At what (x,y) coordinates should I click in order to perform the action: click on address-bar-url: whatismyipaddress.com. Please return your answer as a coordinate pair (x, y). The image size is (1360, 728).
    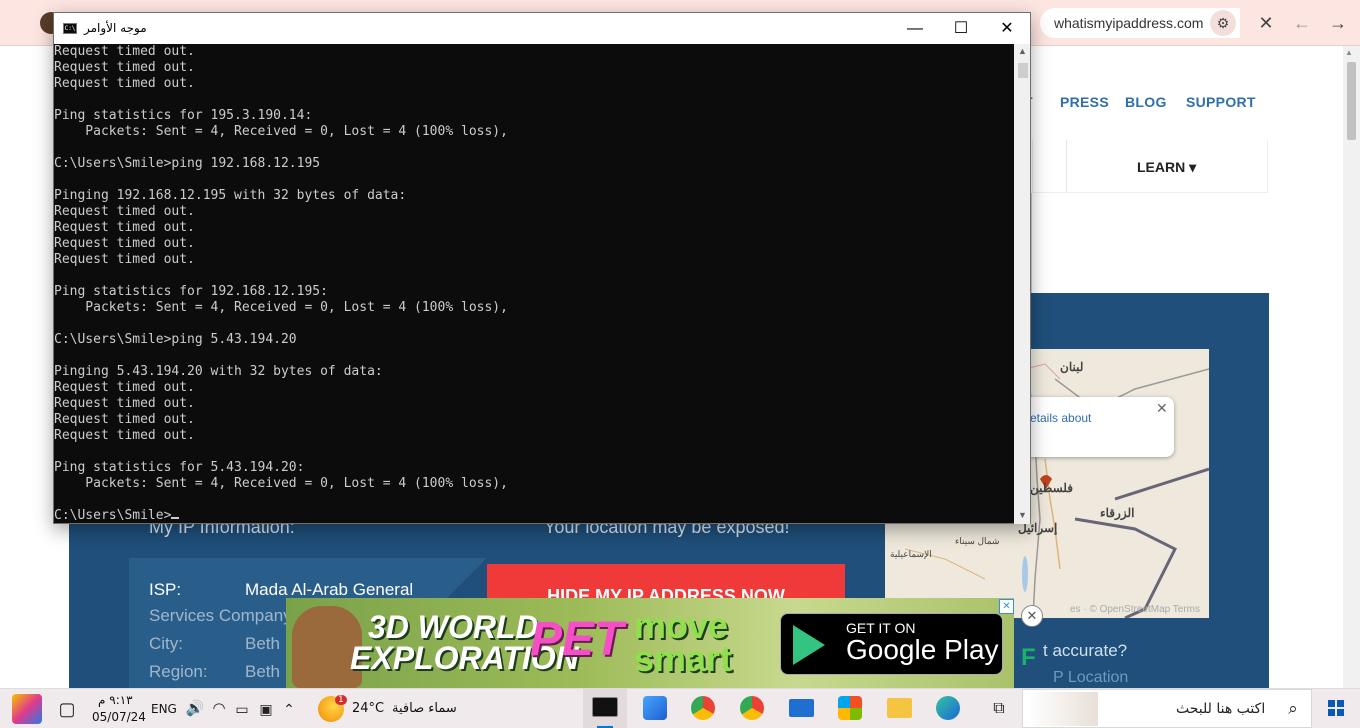
    Looking at the image, I should click on (1128, 23).